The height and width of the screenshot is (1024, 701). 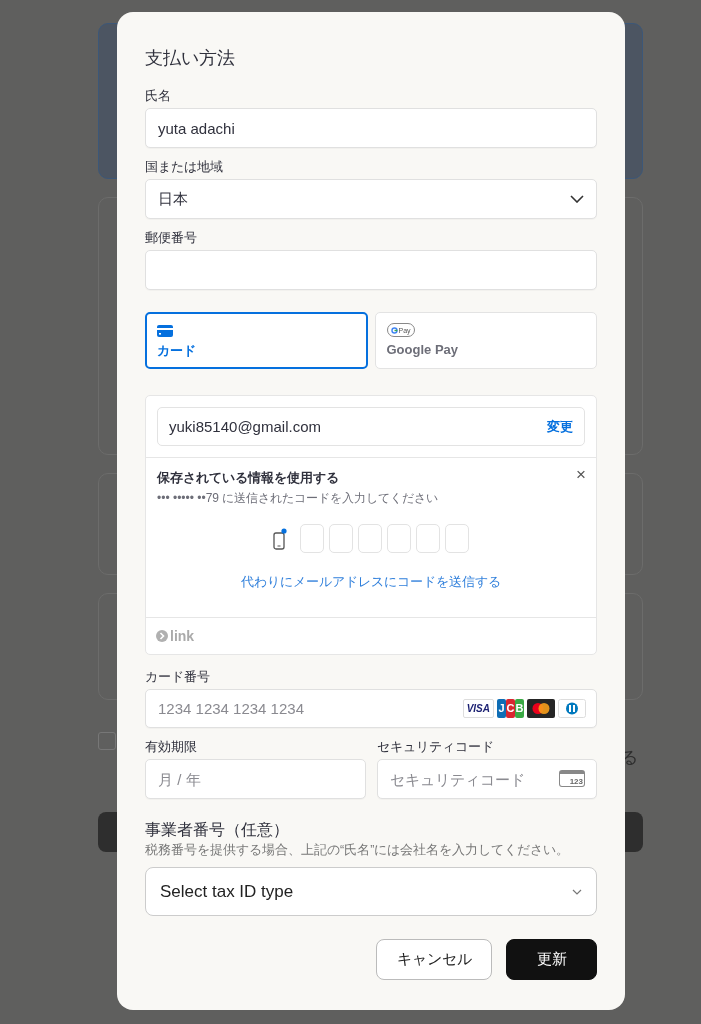 What do you see at coordinates (245, 426) in the screenshot?
I see `email-text: yuki85140@gmail.com` at bounding box center [245, 426].